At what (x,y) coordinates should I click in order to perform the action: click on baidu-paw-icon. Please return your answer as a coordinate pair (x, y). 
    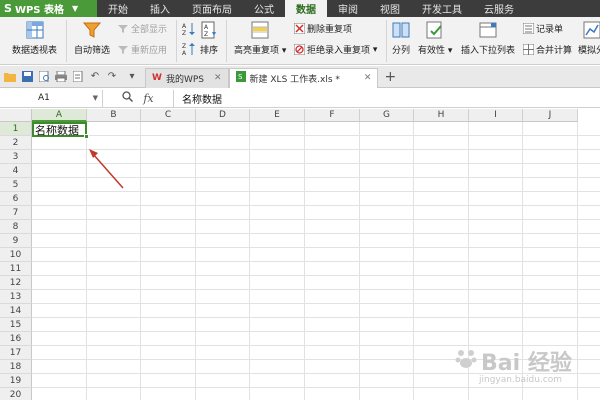
    Looking at the image, I should click on (466, 361).